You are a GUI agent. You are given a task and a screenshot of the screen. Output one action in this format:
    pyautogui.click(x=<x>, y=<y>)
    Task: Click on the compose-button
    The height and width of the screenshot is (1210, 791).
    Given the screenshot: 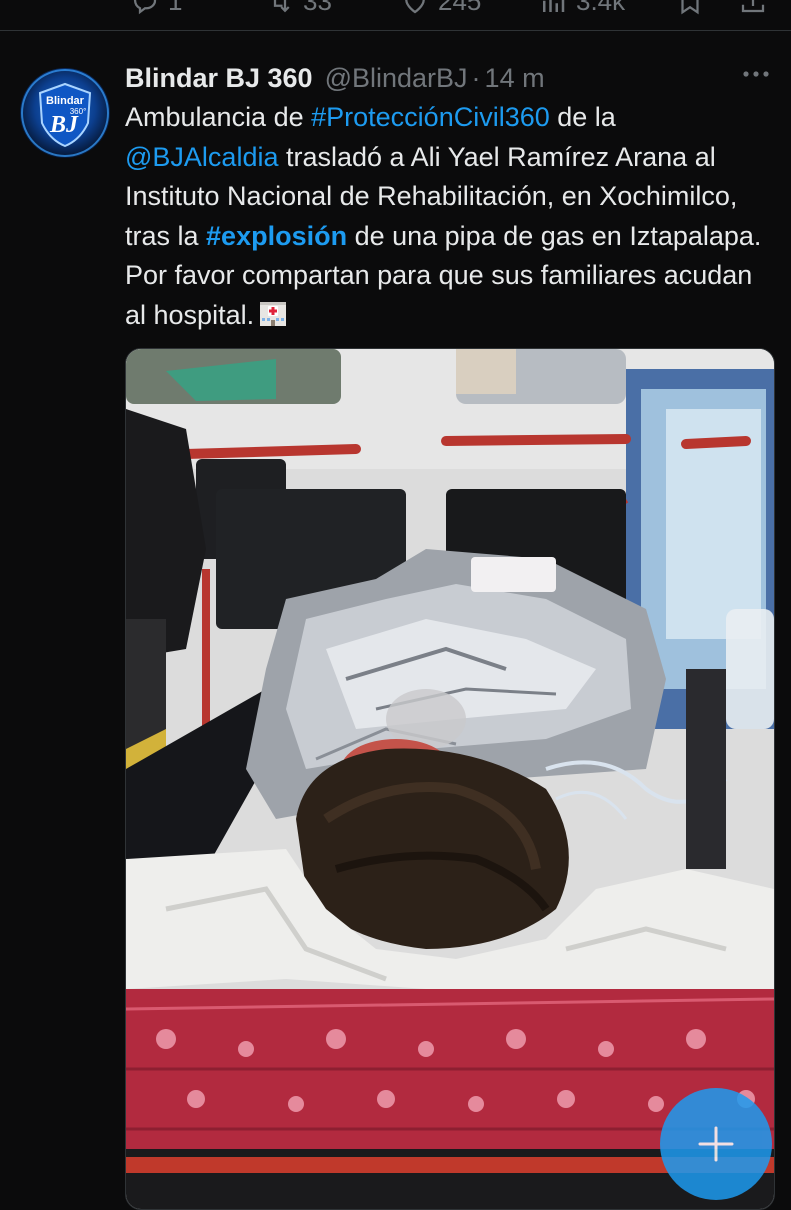 What is the action you would take?
    pyautogui.click(x=716, y=1144)
    